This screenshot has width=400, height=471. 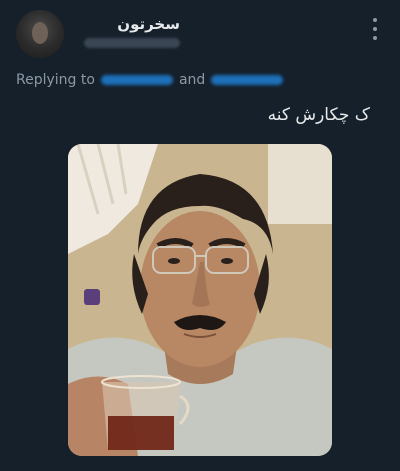 I want to click on more-vertical-icon, so click(x=375, y=29).